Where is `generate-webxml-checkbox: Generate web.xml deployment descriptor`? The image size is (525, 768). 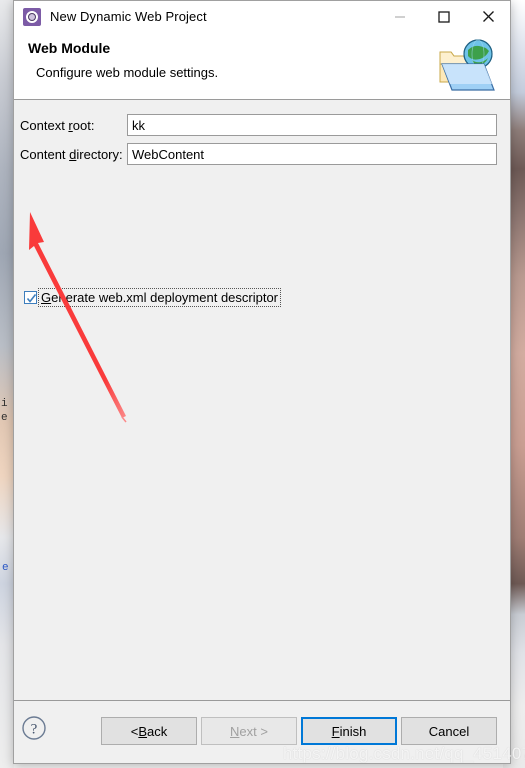 generate-webxml-checkbox: Generate web.xml deployment descriptor is located at coordinates (153, 297).